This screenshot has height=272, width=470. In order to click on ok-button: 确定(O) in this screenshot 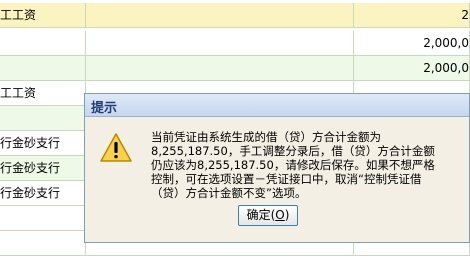, I will do `click(268, 215)`.